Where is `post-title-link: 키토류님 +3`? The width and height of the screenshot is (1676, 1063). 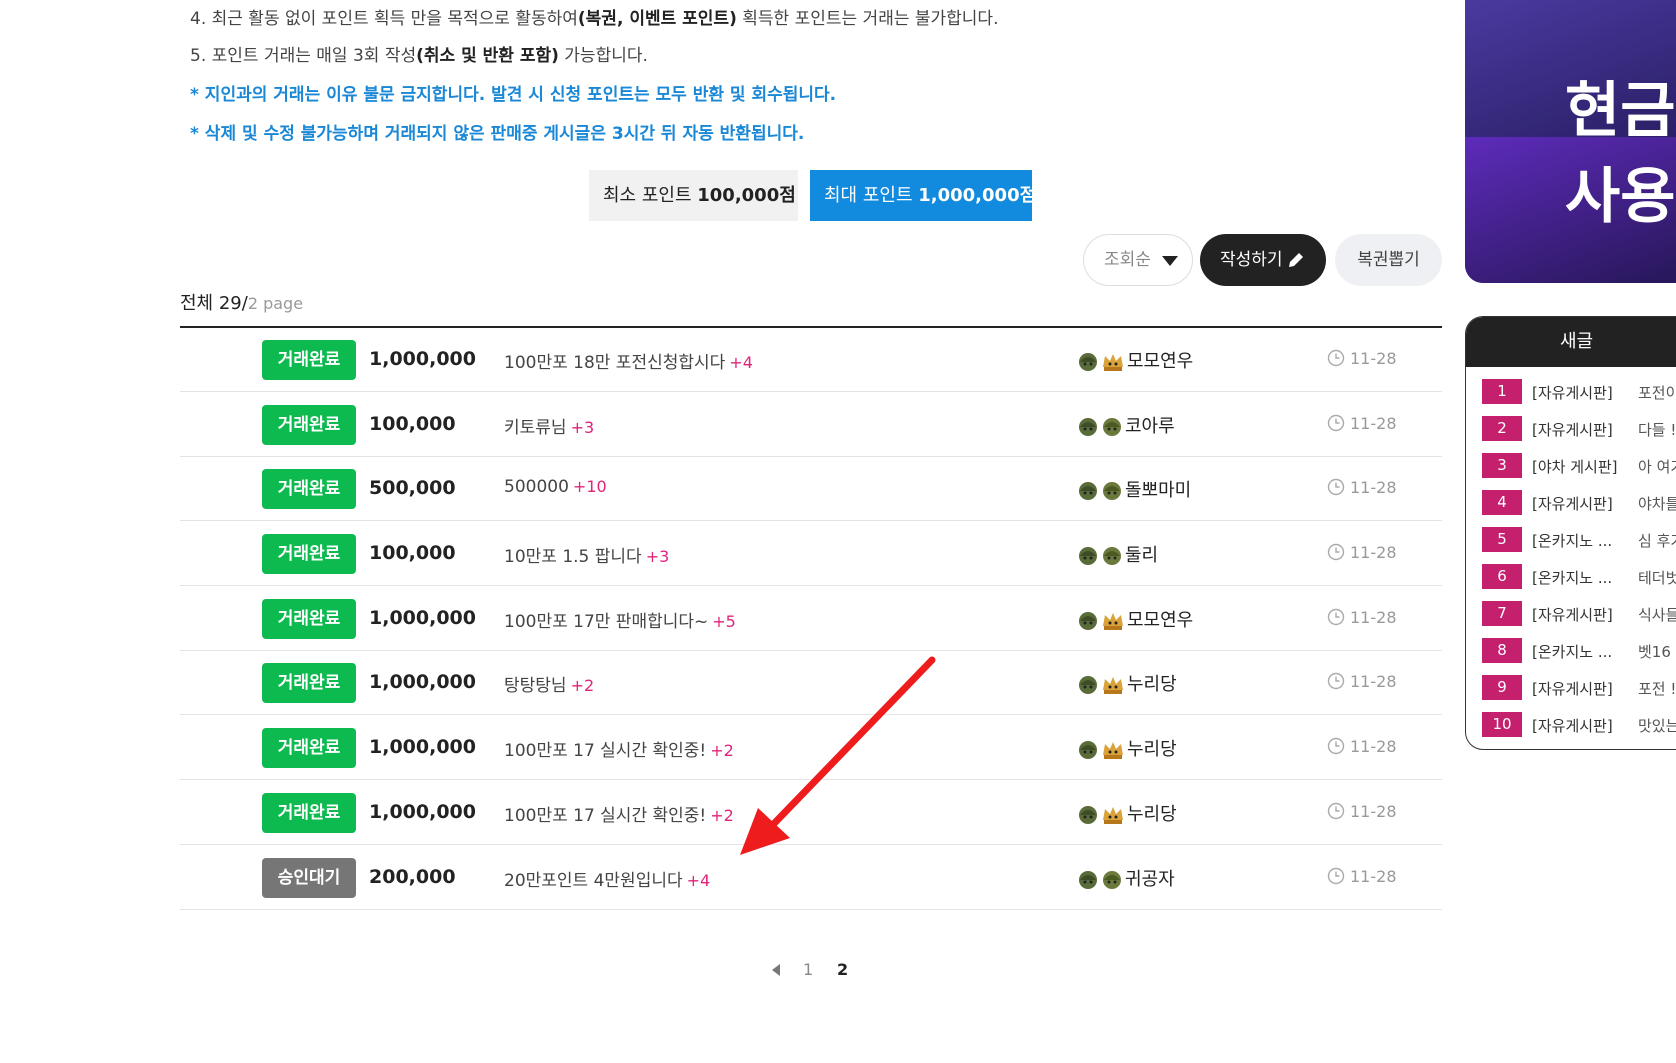 post-title-link: 키토류님 +3 is located at coordinates (549, 425).